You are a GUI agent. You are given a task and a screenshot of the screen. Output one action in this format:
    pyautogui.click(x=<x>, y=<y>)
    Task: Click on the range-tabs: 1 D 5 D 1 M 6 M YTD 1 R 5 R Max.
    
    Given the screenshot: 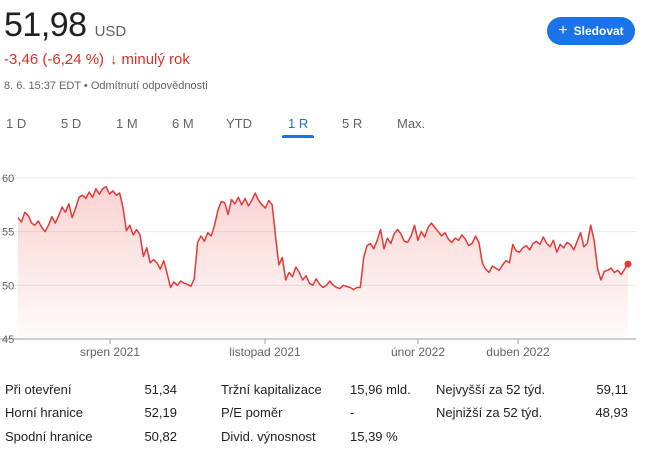 What is the action you would take?
    pyautogui.click(x=325, y=128)
    